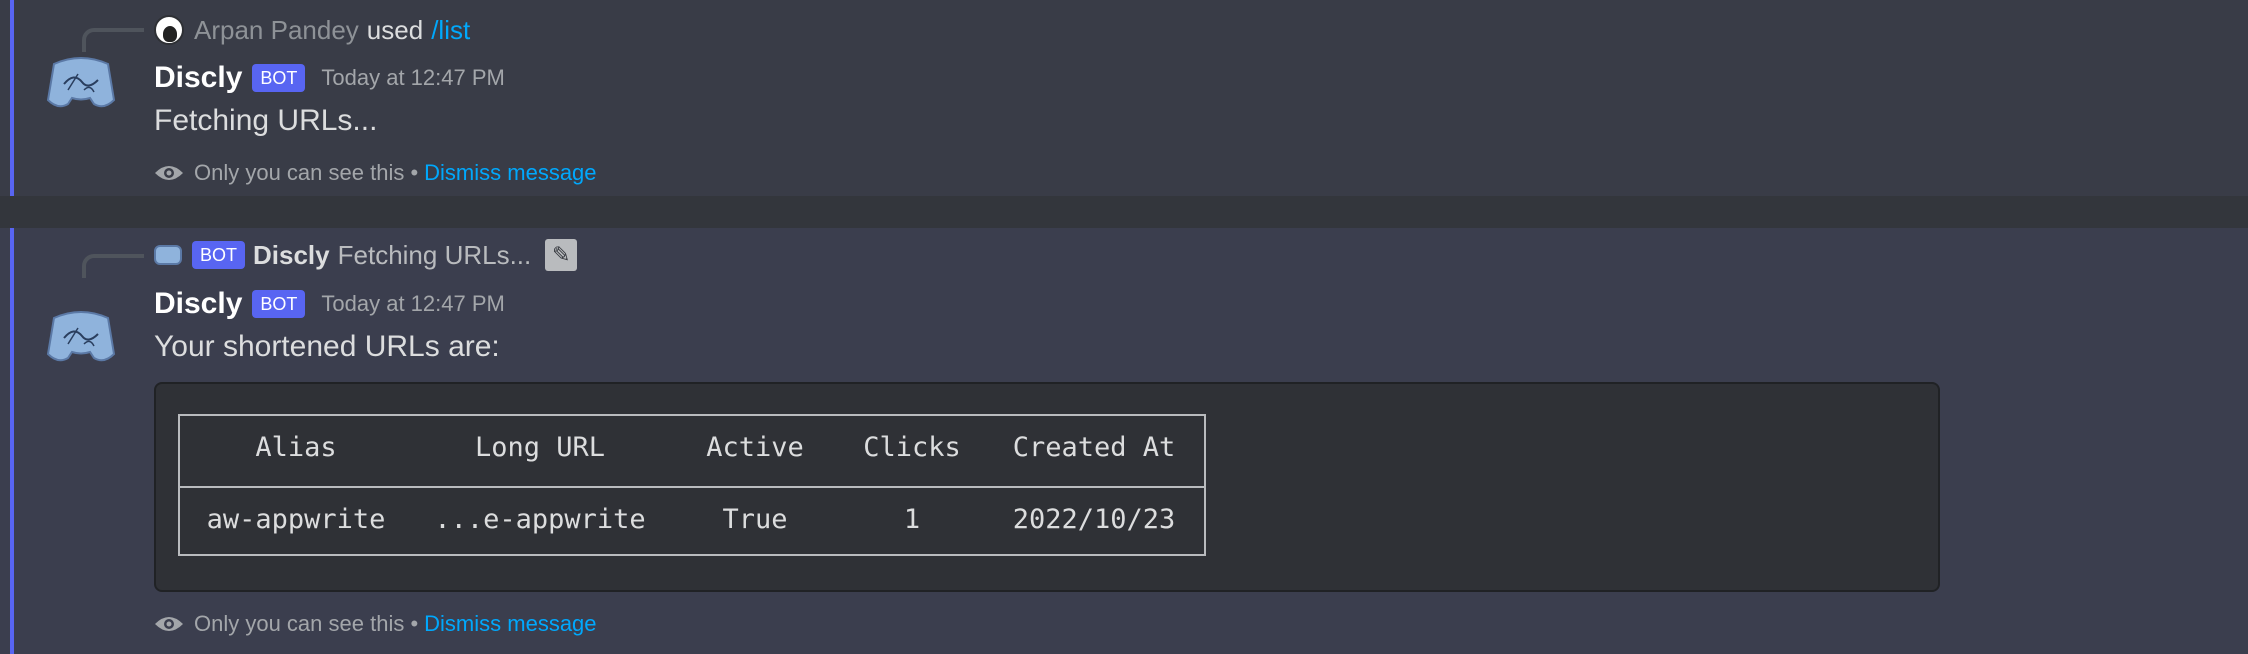  Describe the element at coordinates (912, 447) in the screenshot. I see `table-header-cell: Clicks` at that location.